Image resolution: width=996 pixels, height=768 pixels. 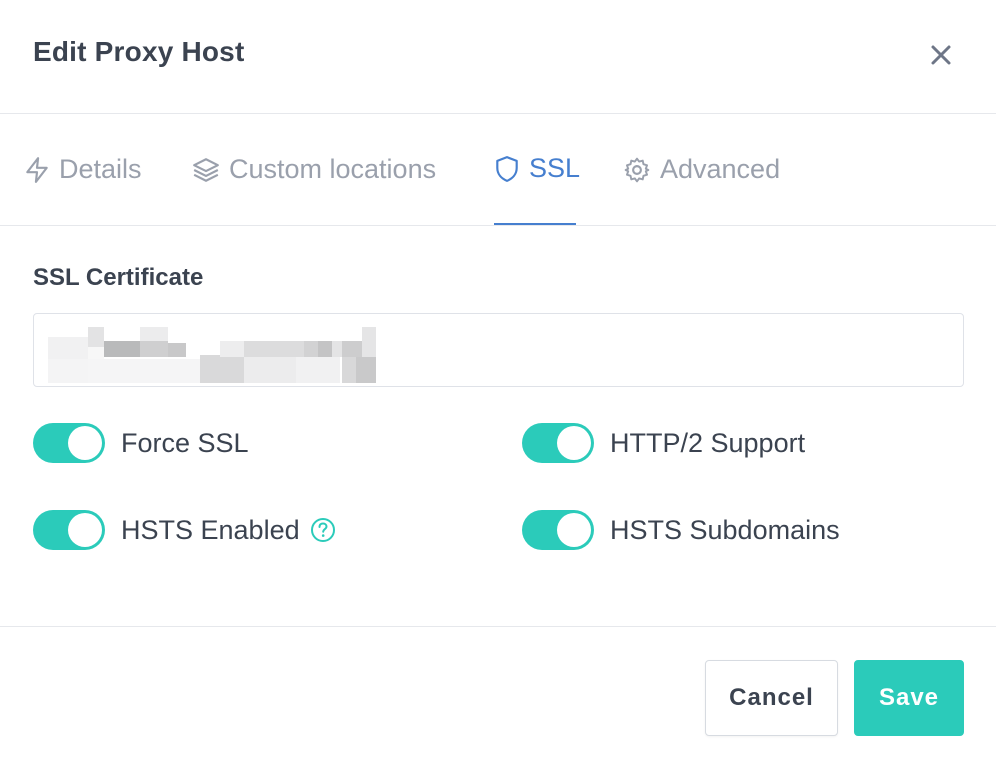 What do you see at coordinates (555, 168) in the screenshot?
I see `tab-label: SSL` at bounding box center [555, 168].